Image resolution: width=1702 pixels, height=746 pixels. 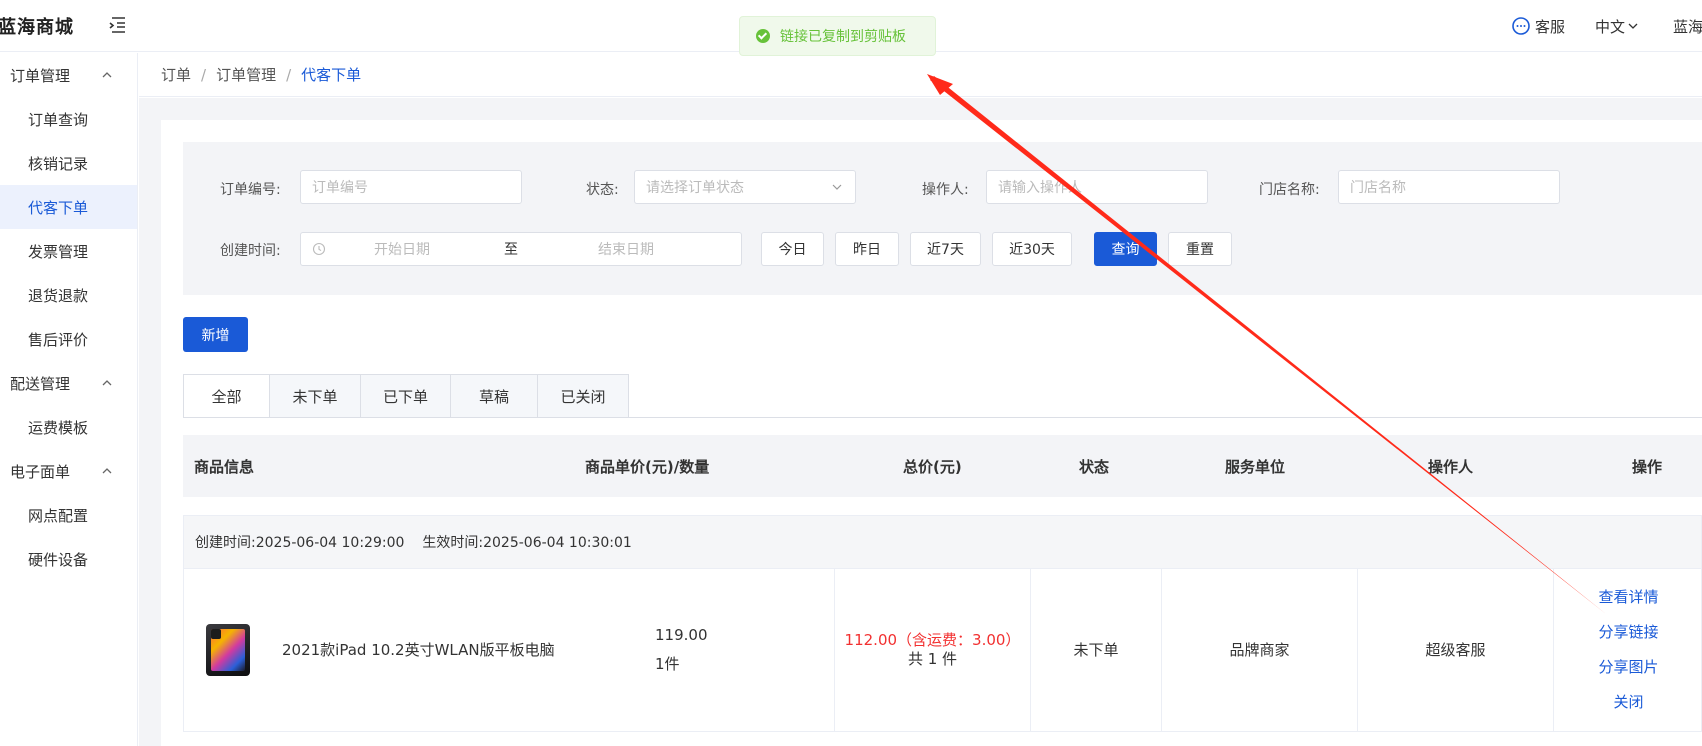 What do you see at coordinates (1628, 667) in the screenshot?
I see `share-image-link: 分享图片` at bounding box center [1628, 667].